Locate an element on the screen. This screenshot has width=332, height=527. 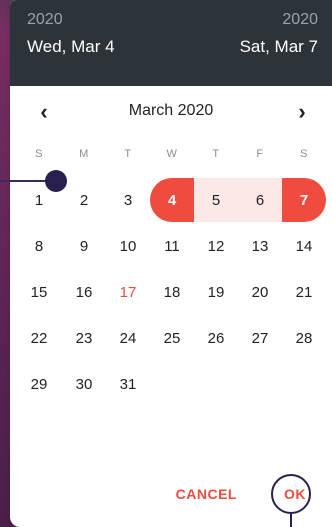
start-date: Wed, Mar 4 is located at coordinates (71, 47).